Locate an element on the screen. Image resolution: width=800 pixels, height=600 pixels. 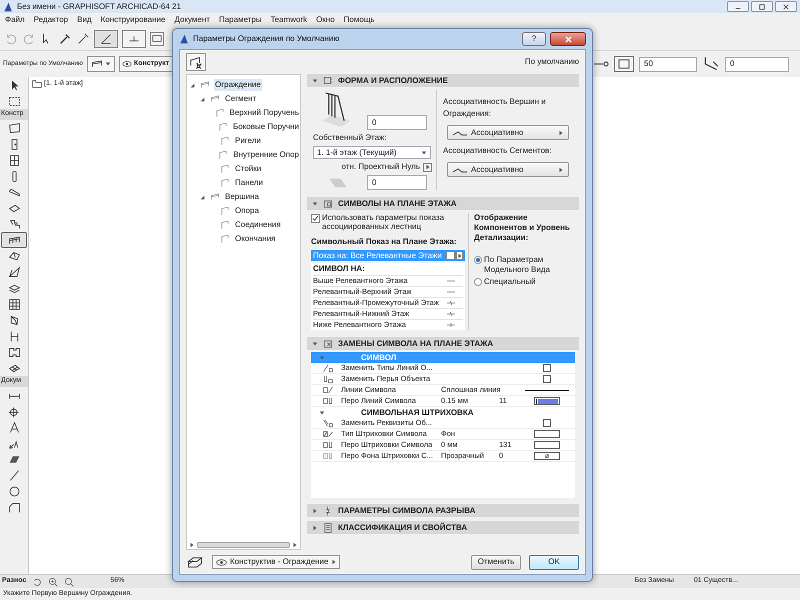
menu-item: Редактор is located at coordinates (51, 20).